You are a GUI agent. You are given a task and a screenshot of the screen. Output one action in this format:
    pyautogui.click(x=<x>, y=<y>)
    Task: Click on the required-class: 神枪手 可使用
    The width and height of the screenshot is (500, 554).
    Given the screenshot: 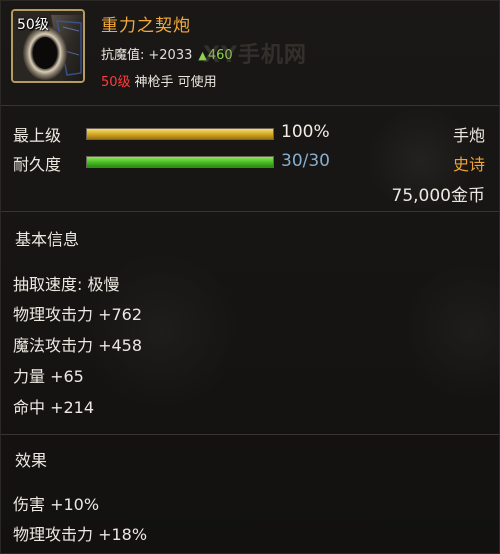 What is the action you would take?
    pyautogui.click(x=175, y=82)
    